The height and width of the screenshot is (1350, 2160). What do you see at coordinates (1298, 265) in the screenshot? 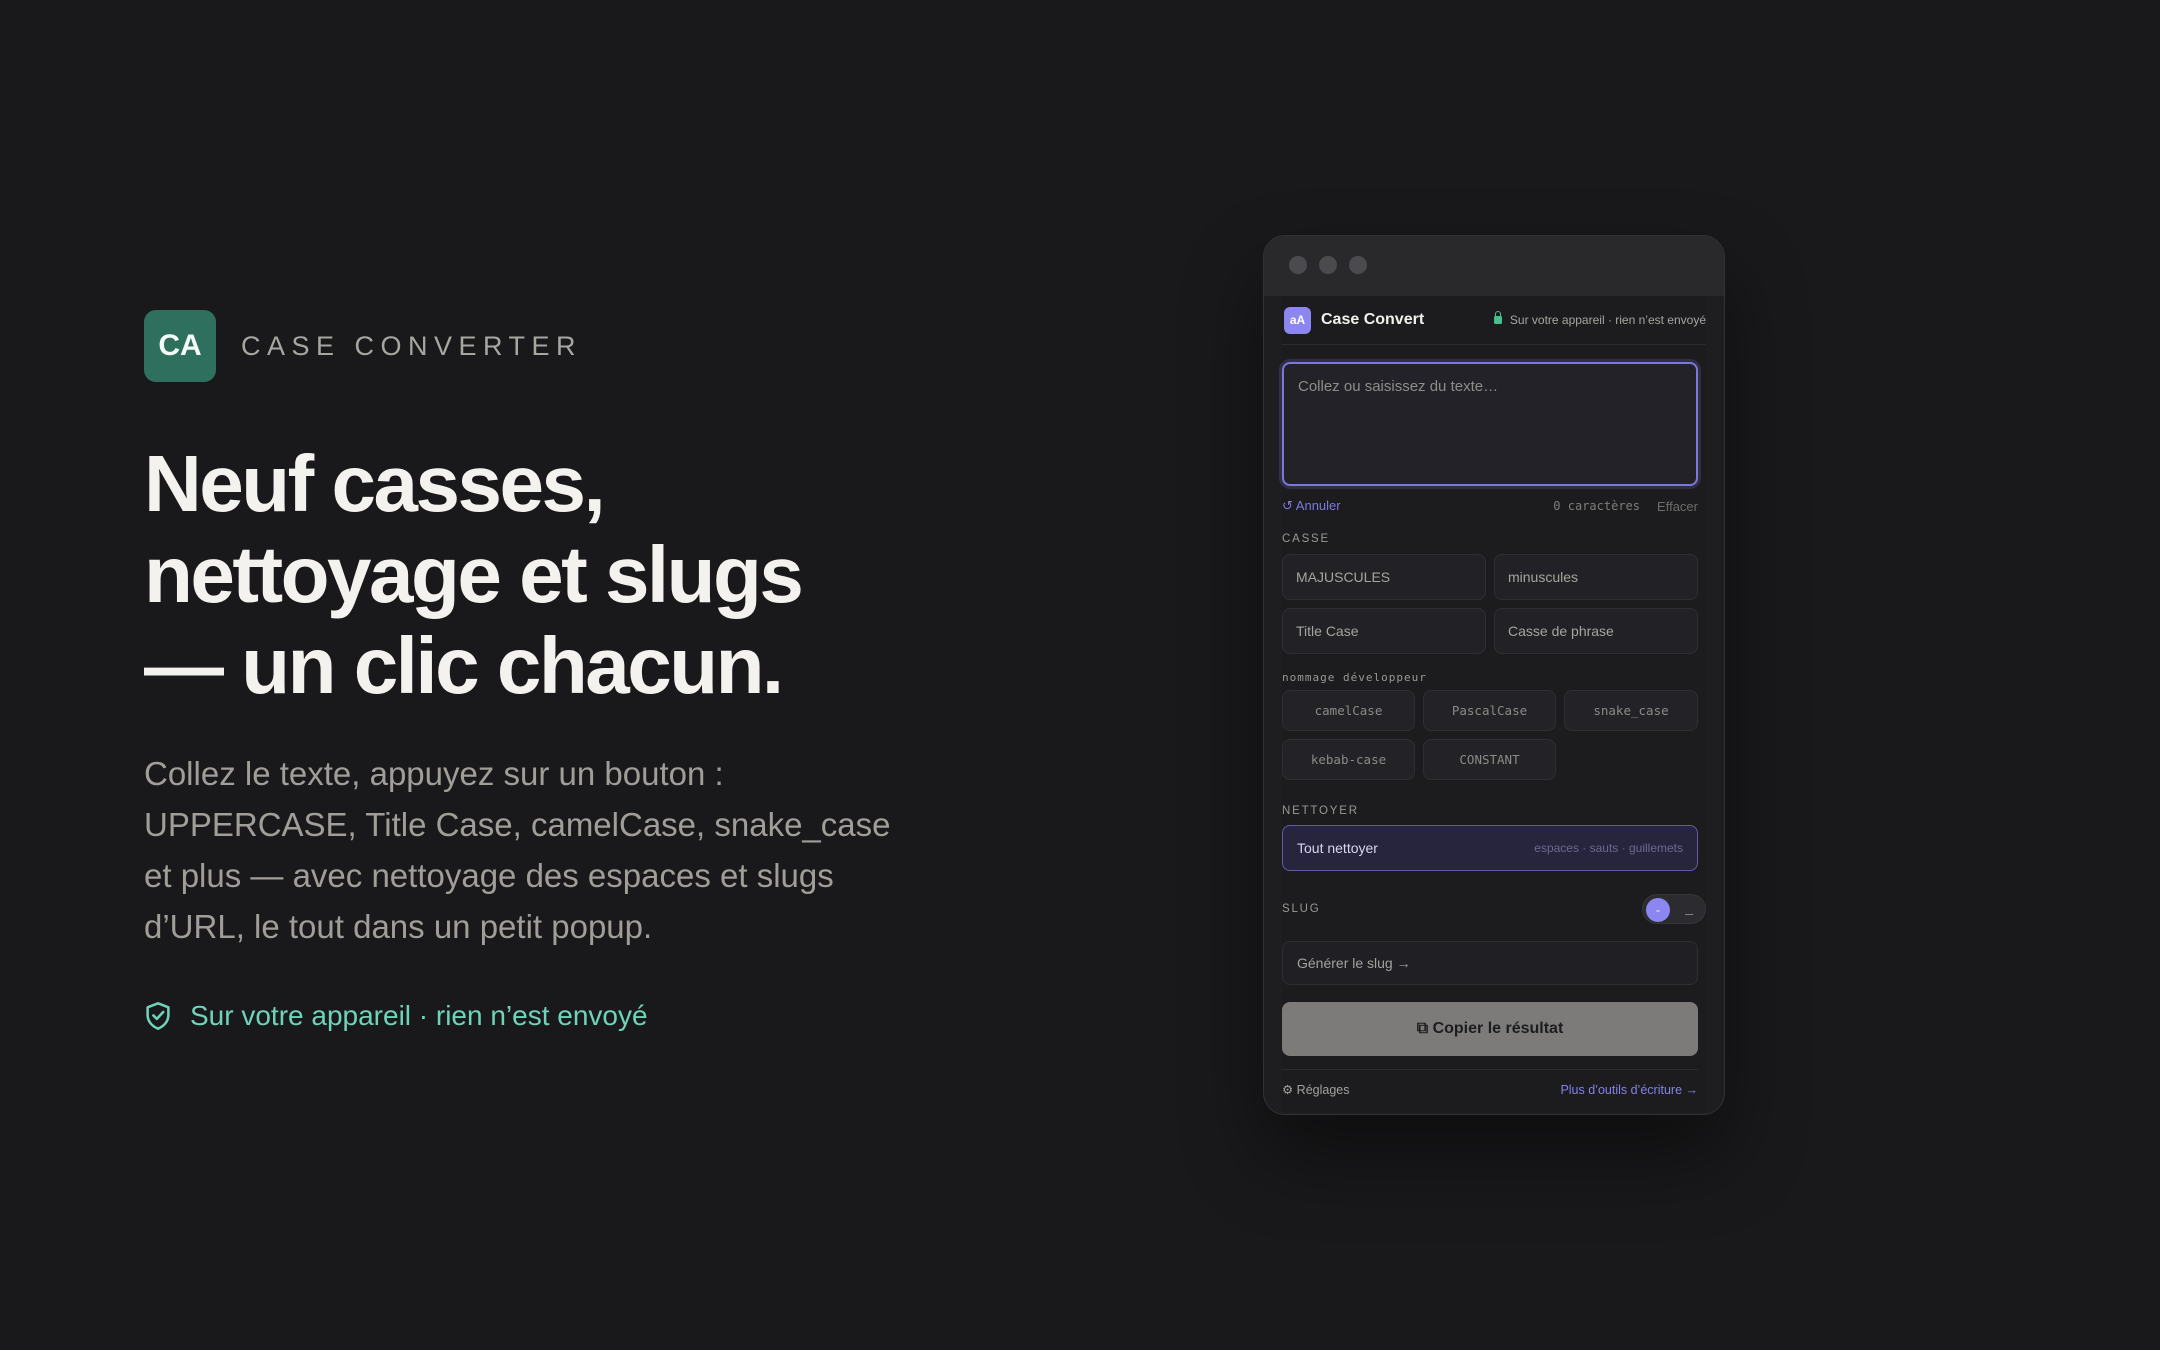
I see `window-close-dot` at bounding box center [1298, 265].